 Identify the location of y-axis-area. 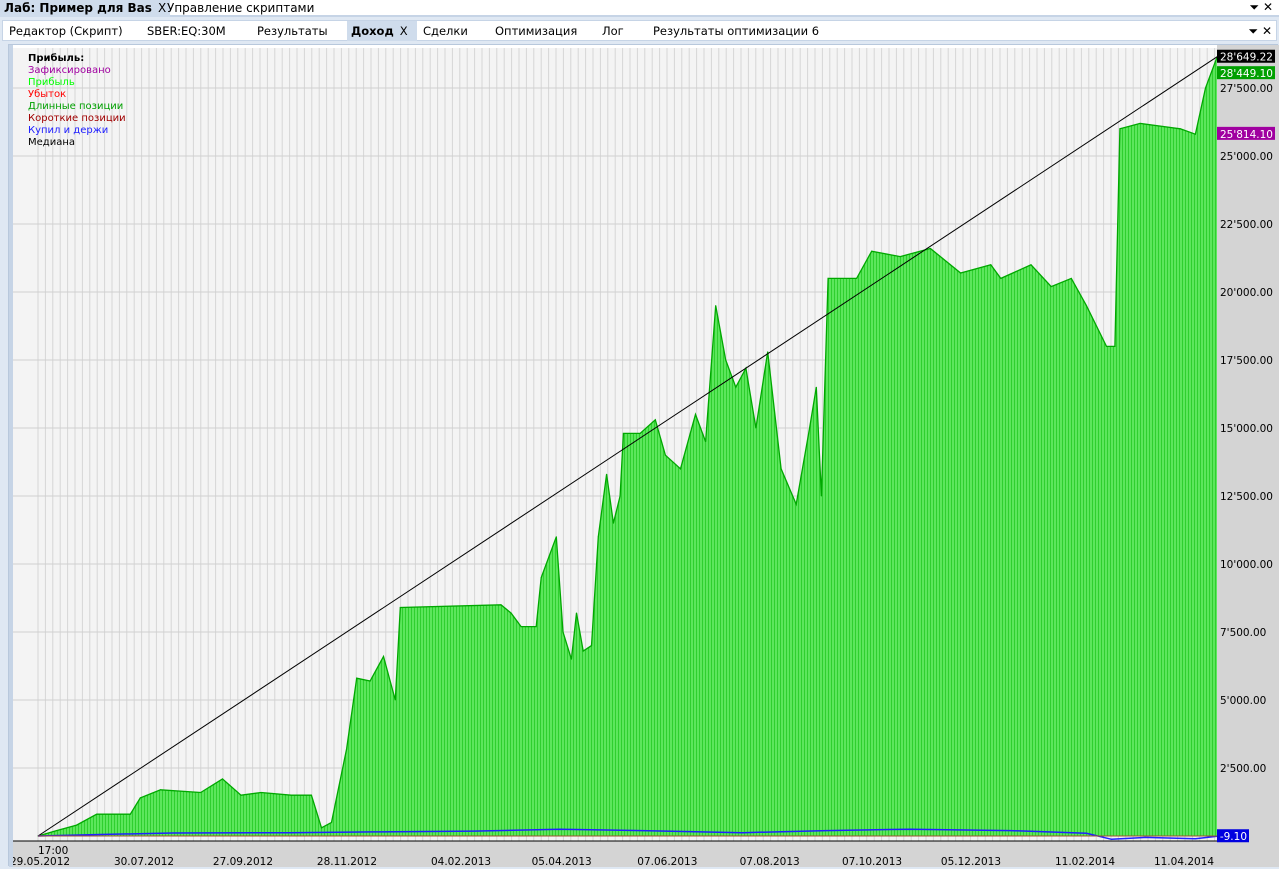
(1248, 443).